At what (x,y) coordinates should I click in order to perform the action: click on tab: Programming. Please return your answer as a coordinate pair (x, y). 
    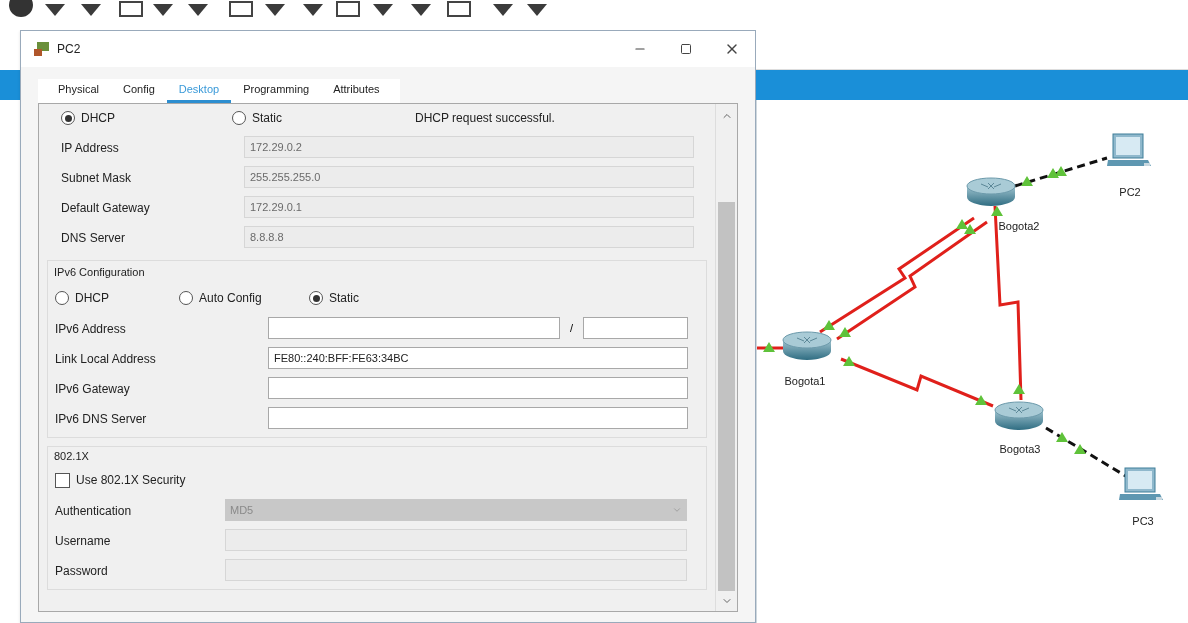
    Looking at the image, I should click on (276, 91).